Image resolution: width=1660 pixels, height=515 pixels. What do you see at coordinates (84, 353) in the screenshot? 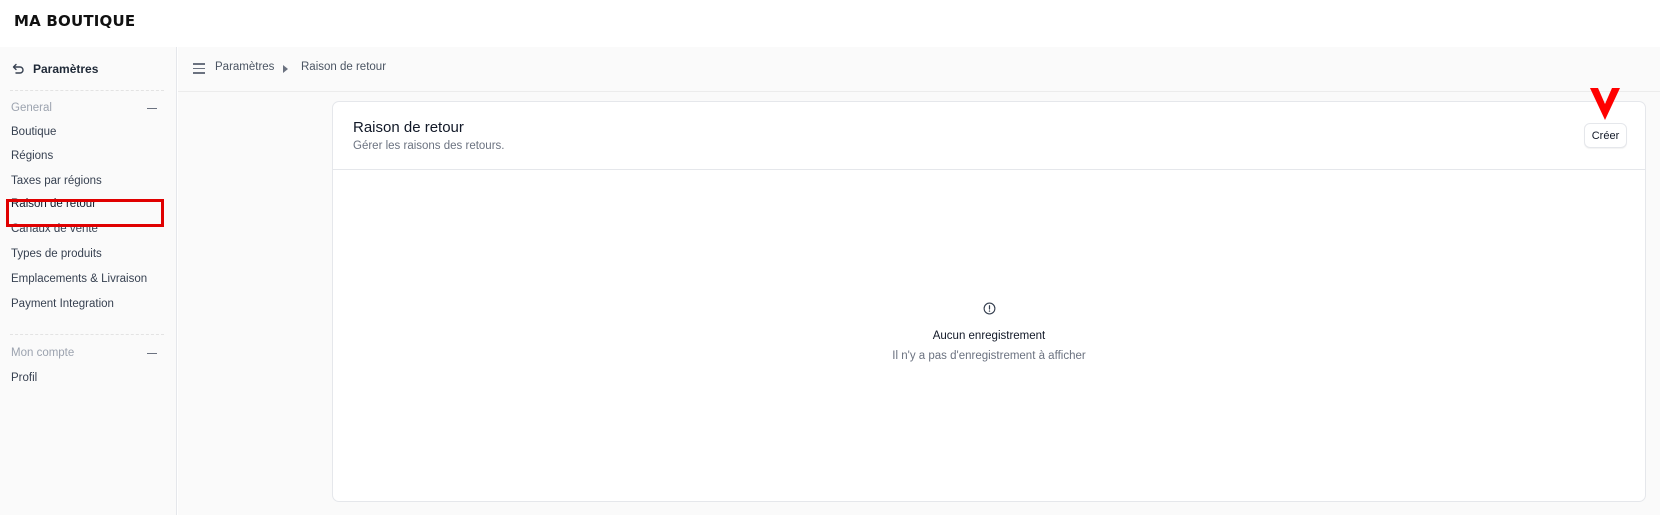
I see `section-my-account: Mon compte` at bounding box center [84, 353].